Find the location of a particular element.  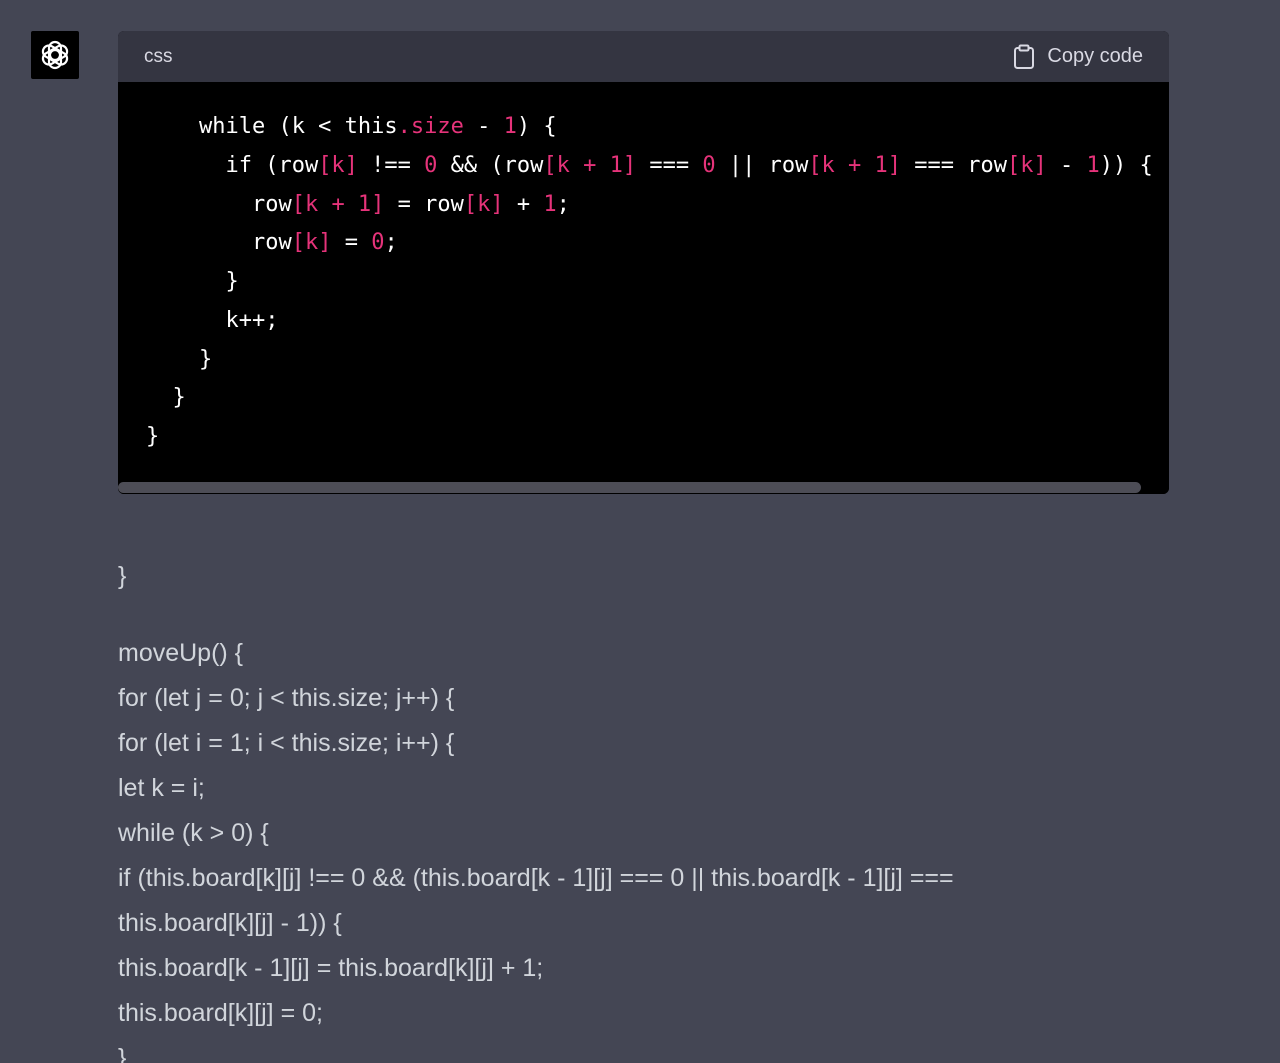

code-token: === is located at coordinates (669, 165).